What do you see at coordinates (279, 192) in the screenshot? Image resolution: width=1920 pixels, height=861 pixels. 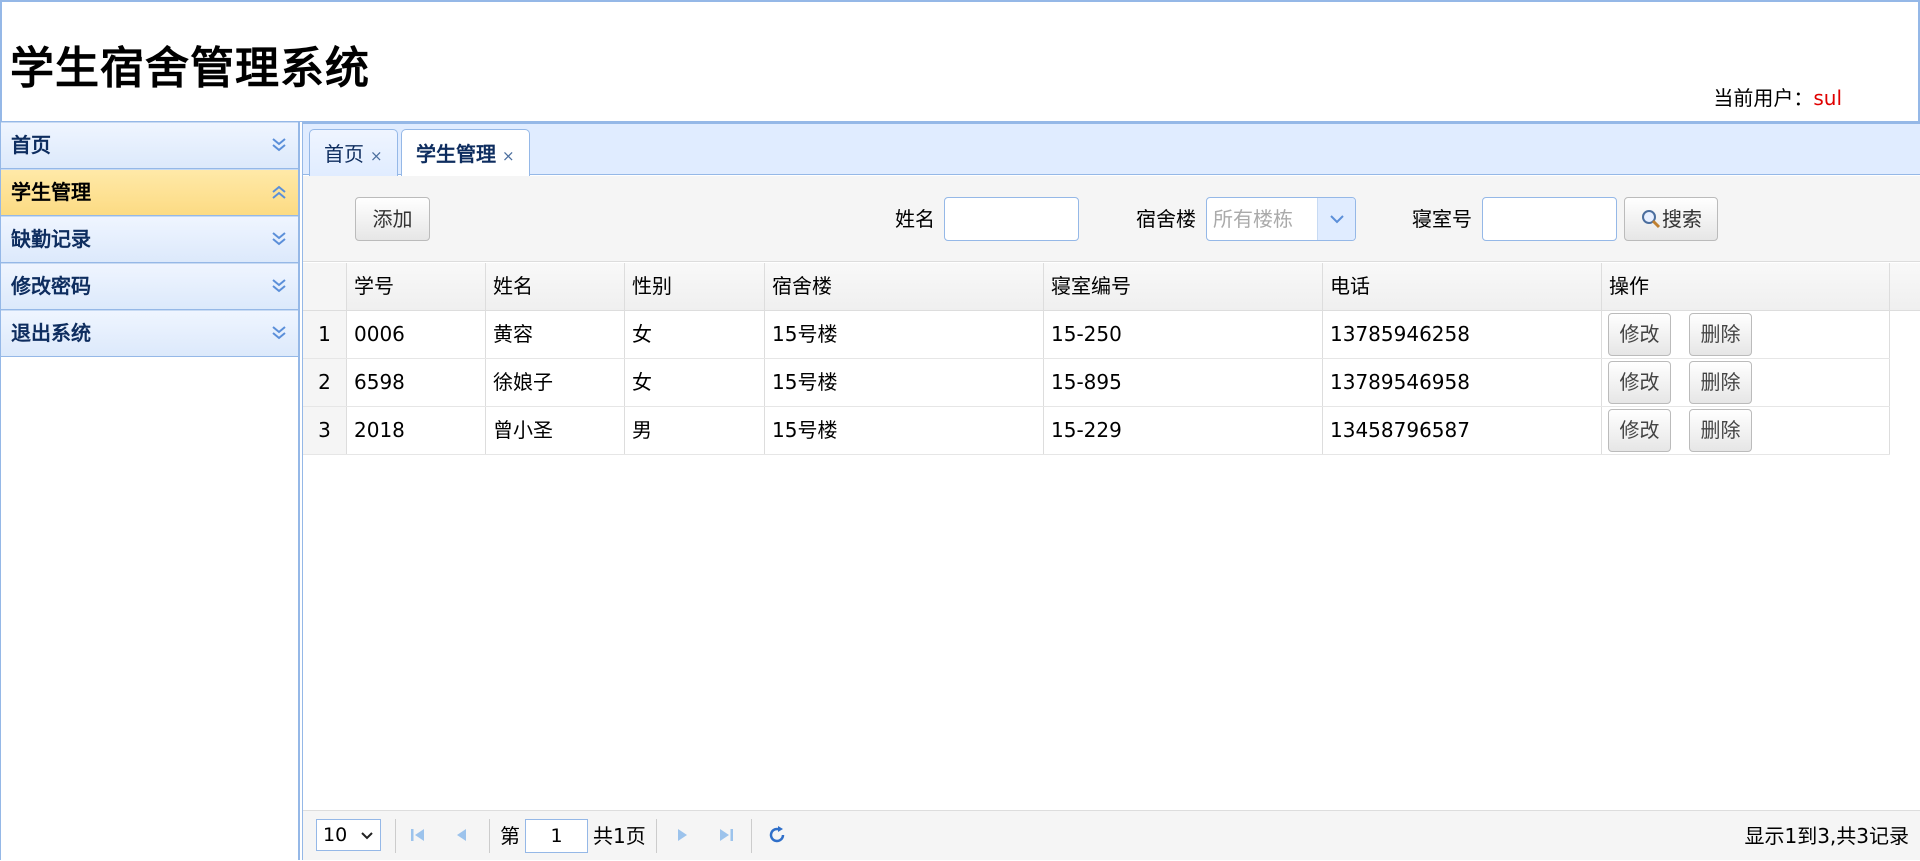 I see `chevron-double-up-icon` at bounding box center [279, 192].